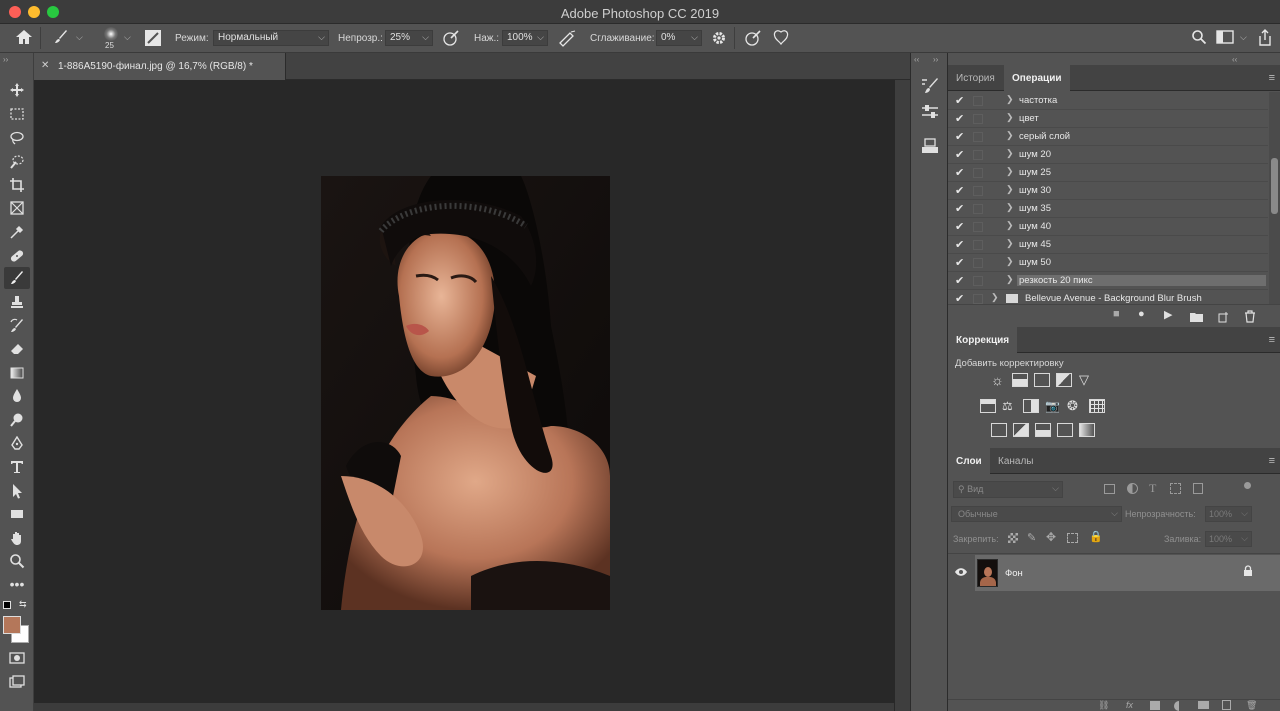 The image size is (1280, 711). I want to click on brush-settings-panel-icon, so click(153, 38).